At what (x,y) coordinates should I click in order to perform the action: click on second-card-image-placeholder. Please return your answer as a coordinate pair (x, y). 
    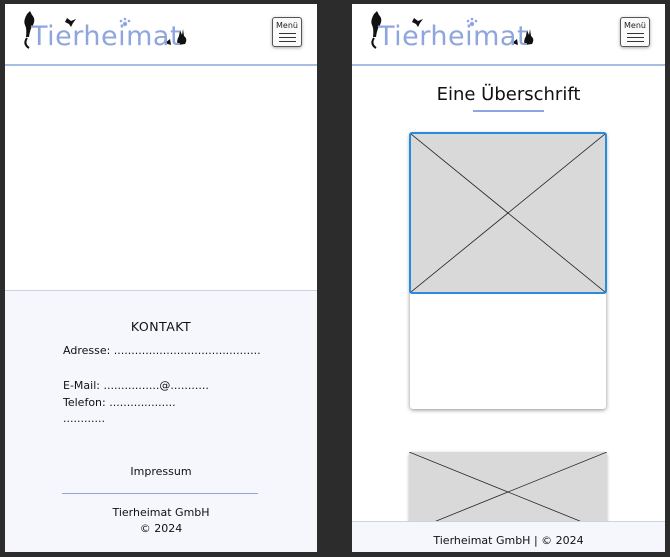
    Looking at the image, I should click on (508, 492).